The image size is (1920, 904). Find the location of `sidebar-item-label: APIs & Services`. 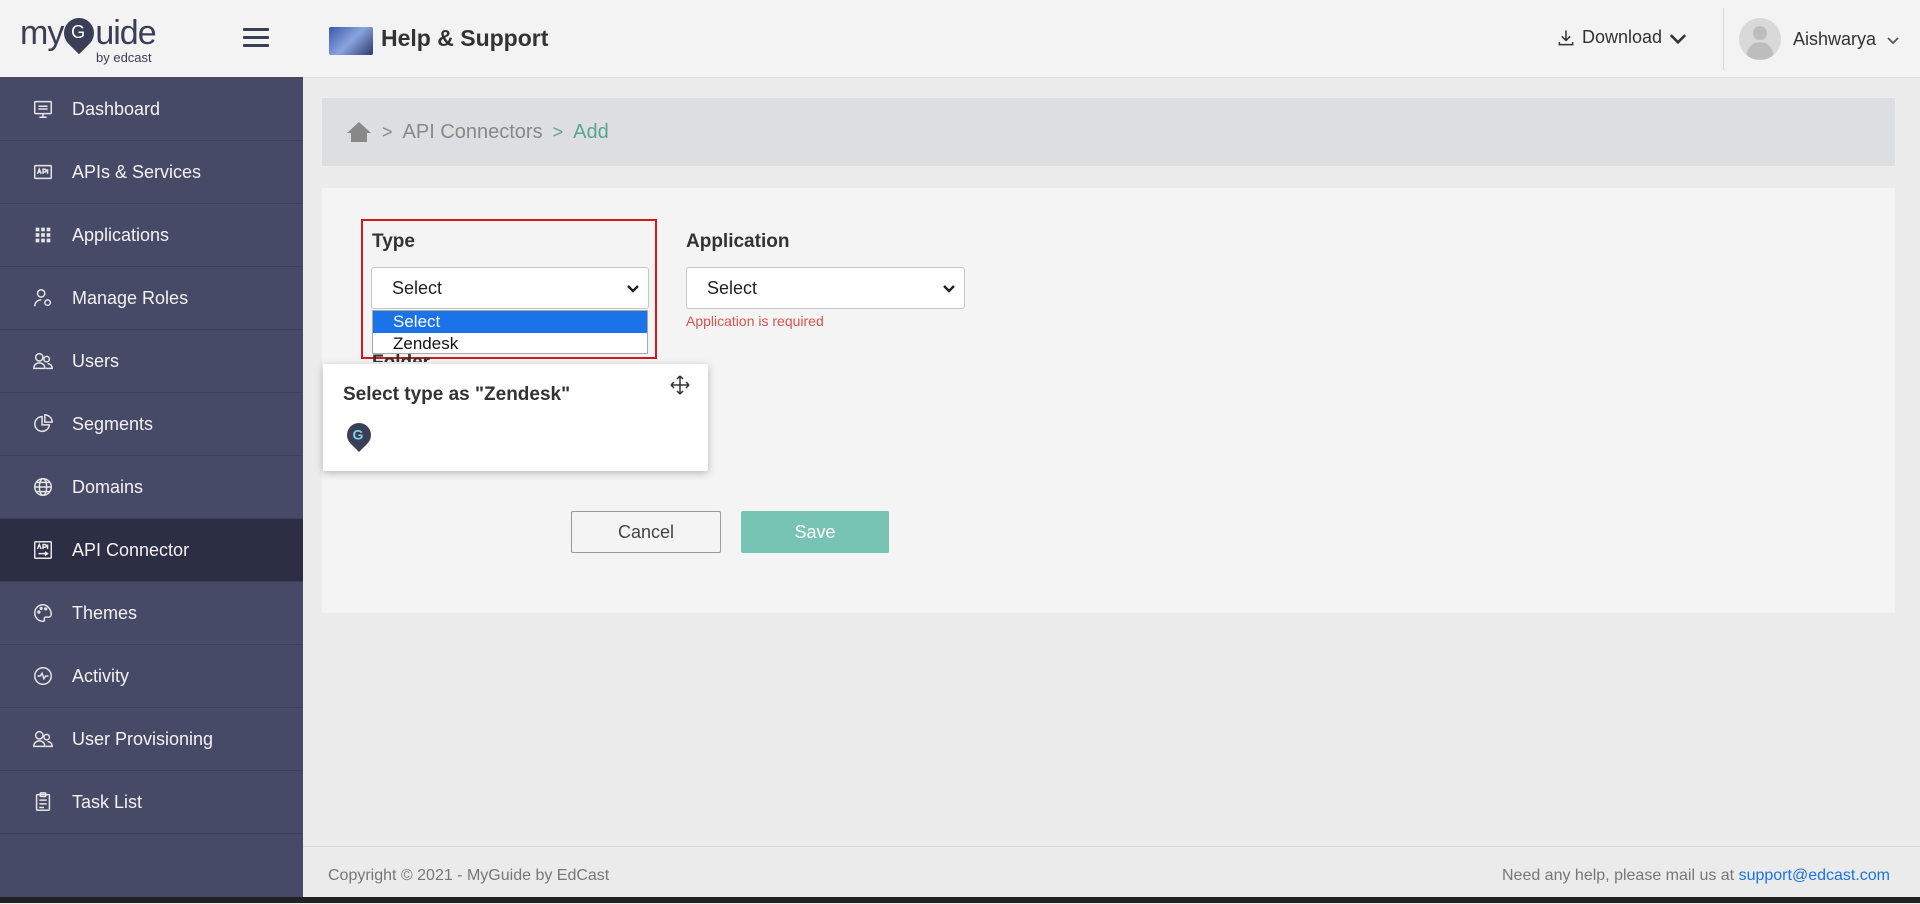

sidebar-item-label: APIs & Services is located at coordinates (137, 171).